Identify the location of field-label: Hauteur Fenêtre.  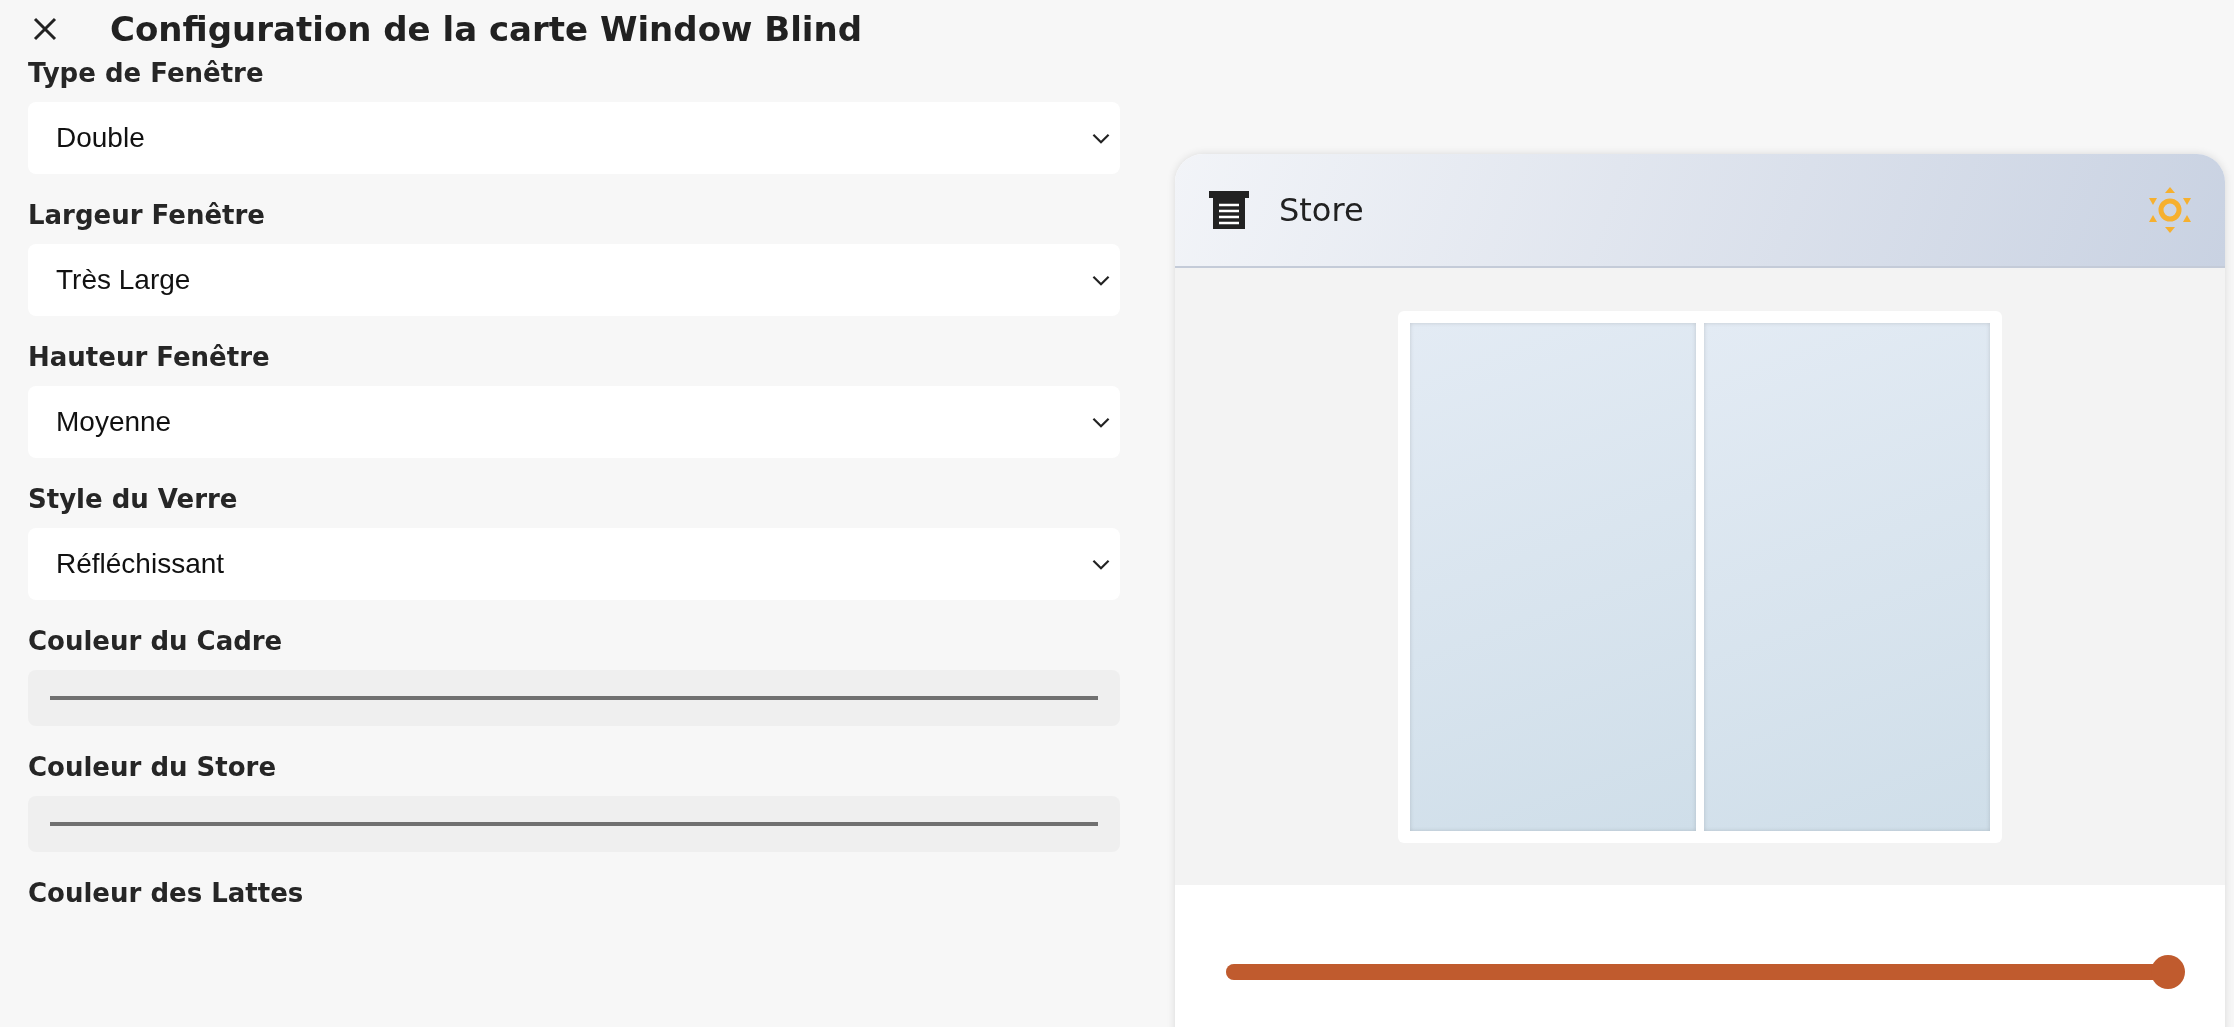
(149, 357).